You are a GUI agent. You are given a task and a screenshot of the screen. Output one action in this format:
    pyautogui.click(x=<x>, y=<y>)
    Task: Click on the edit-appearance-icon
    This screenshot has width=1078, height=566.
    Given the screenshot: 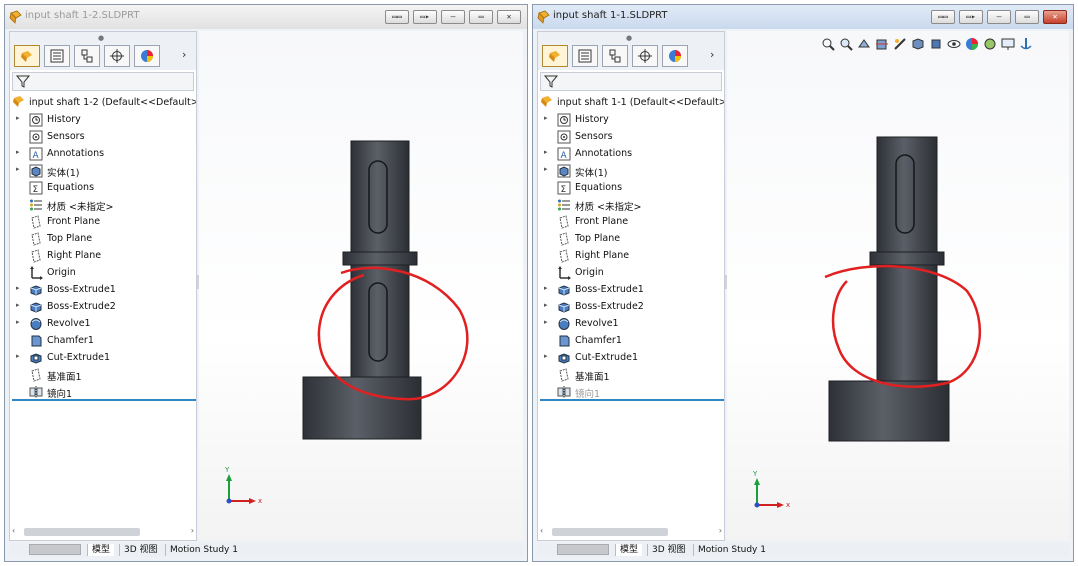 What is the action you would take?
    pyautogui.click(x=972, y=44)
    